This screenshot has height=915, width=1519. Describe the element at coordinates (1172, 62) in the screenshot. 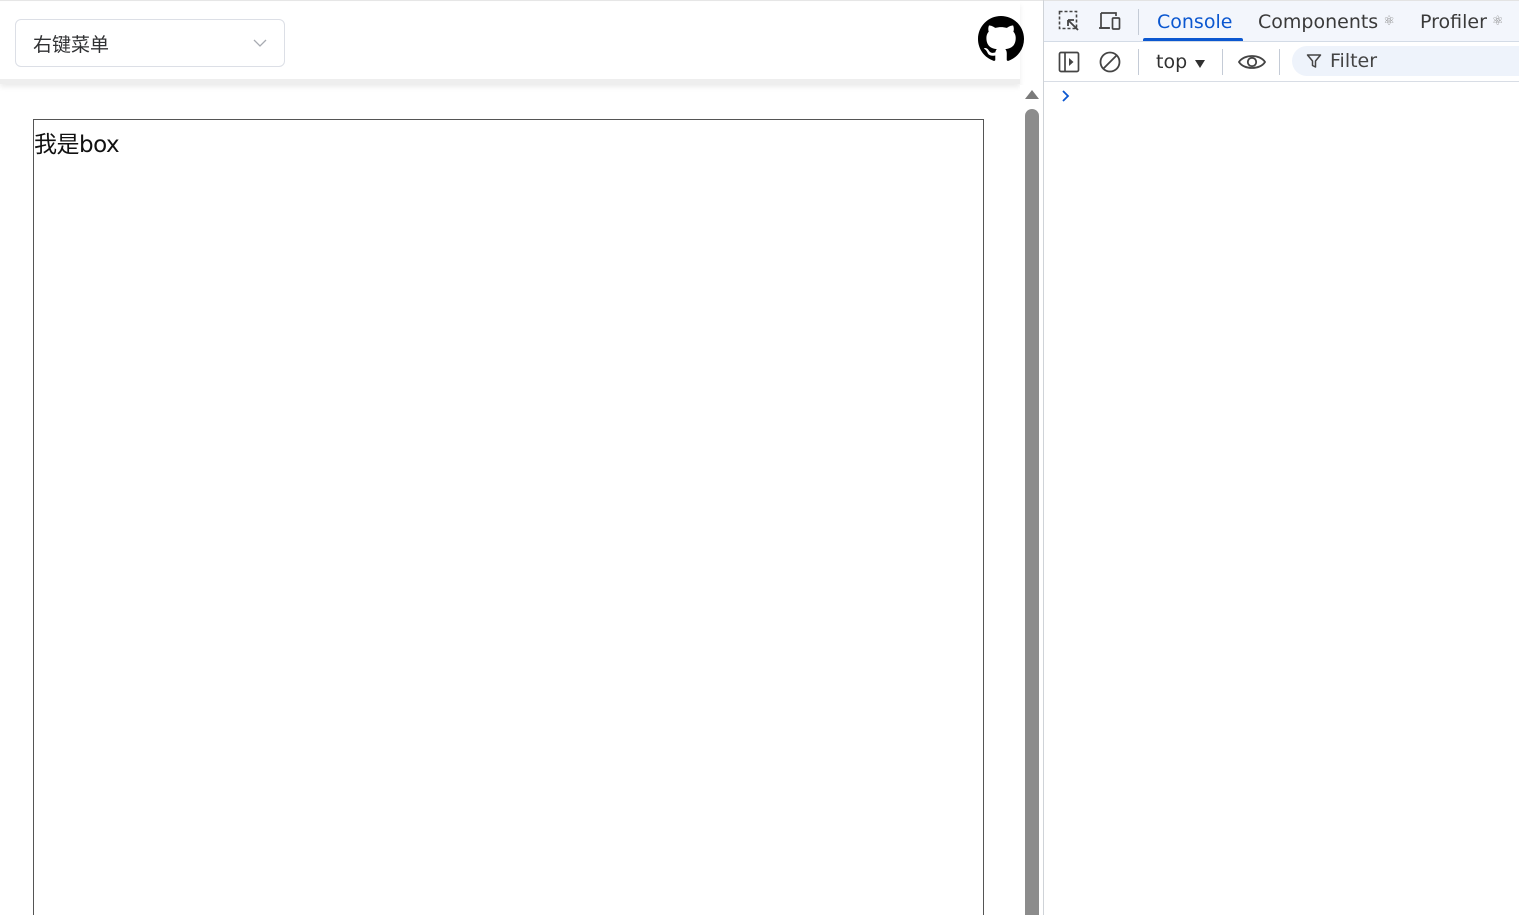

I see `execution-context-value: top` at that location.